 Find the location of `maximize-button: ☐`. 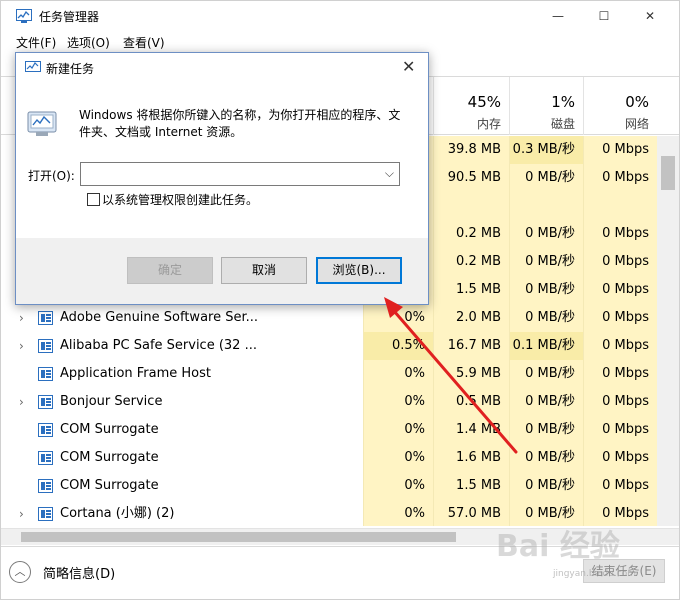

maximize-button: ☐ is located at coordinates (604, 16).